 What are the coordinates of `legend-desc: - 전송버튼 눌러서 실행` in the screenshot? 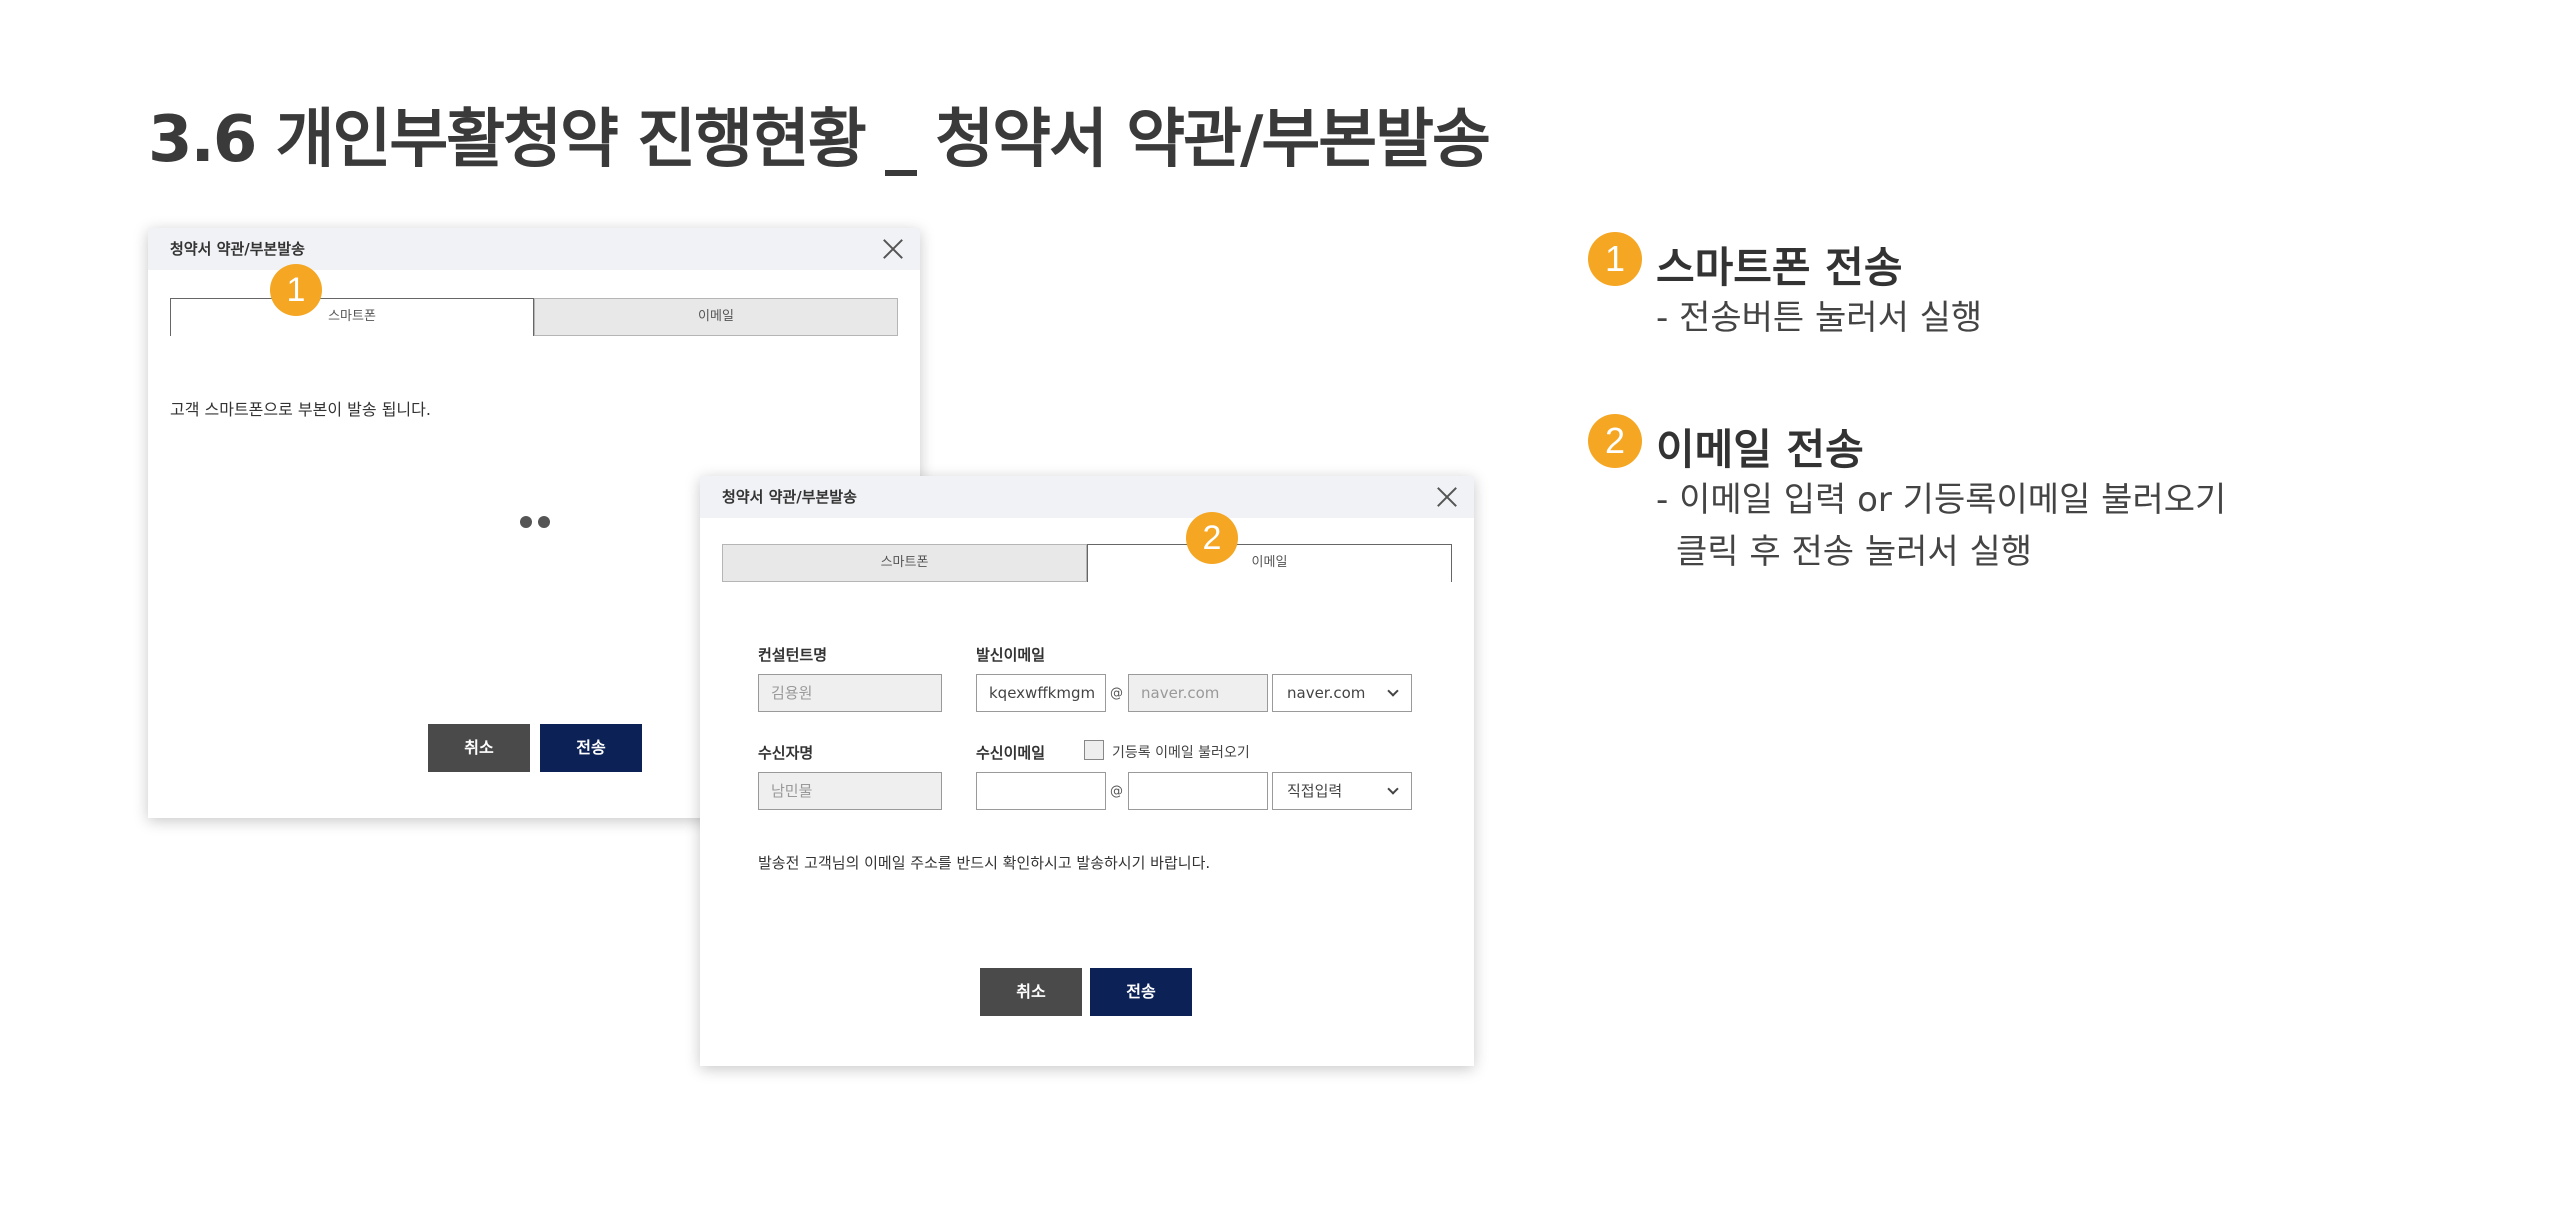 It's located at (1819, 318).